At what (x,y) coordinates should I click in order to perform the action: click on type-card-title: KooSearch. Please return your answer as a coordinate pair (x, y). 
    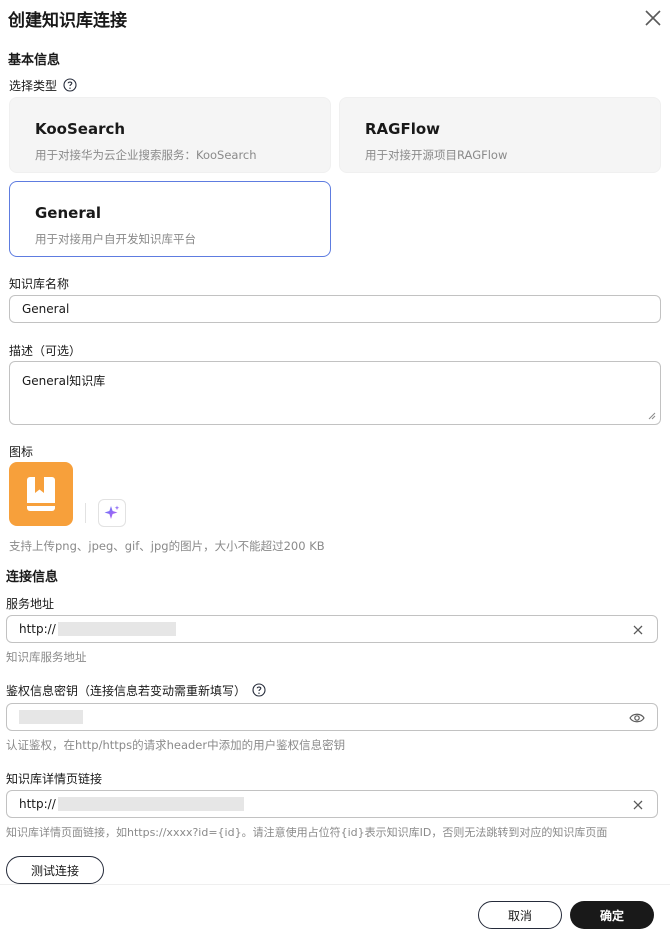
    Looking at the image, I should click on (80, 129).